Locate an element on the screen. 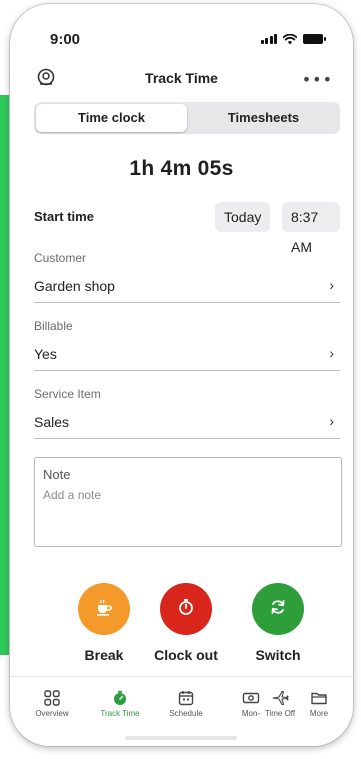 The height and width of the screenshot is (759, 361). status-icons is located at coordinates (293, 39).